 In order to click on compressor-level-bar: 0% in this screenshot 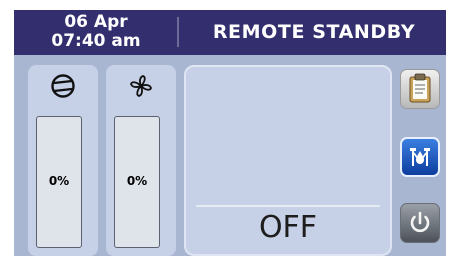, I will do `click(59, 182)`.